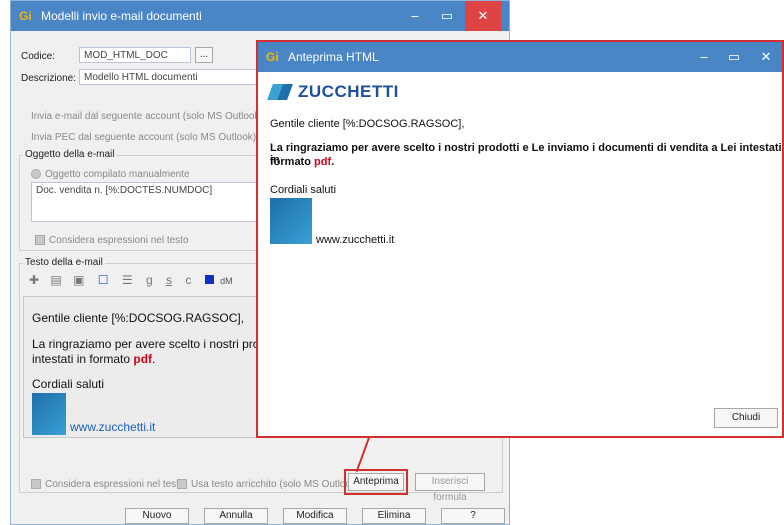 This screenshot has width=784, height=525. Describe the element at coordinates (34, 280) in the screenshot. I see `add-icon: ✚` at that location.